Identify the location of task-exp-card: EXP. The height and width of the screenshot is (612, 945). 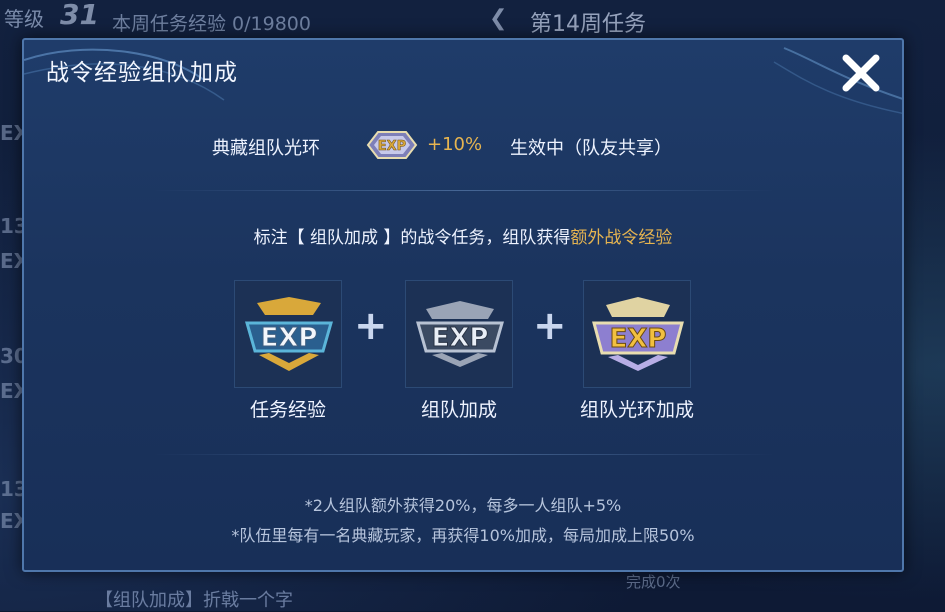
(288, 334).